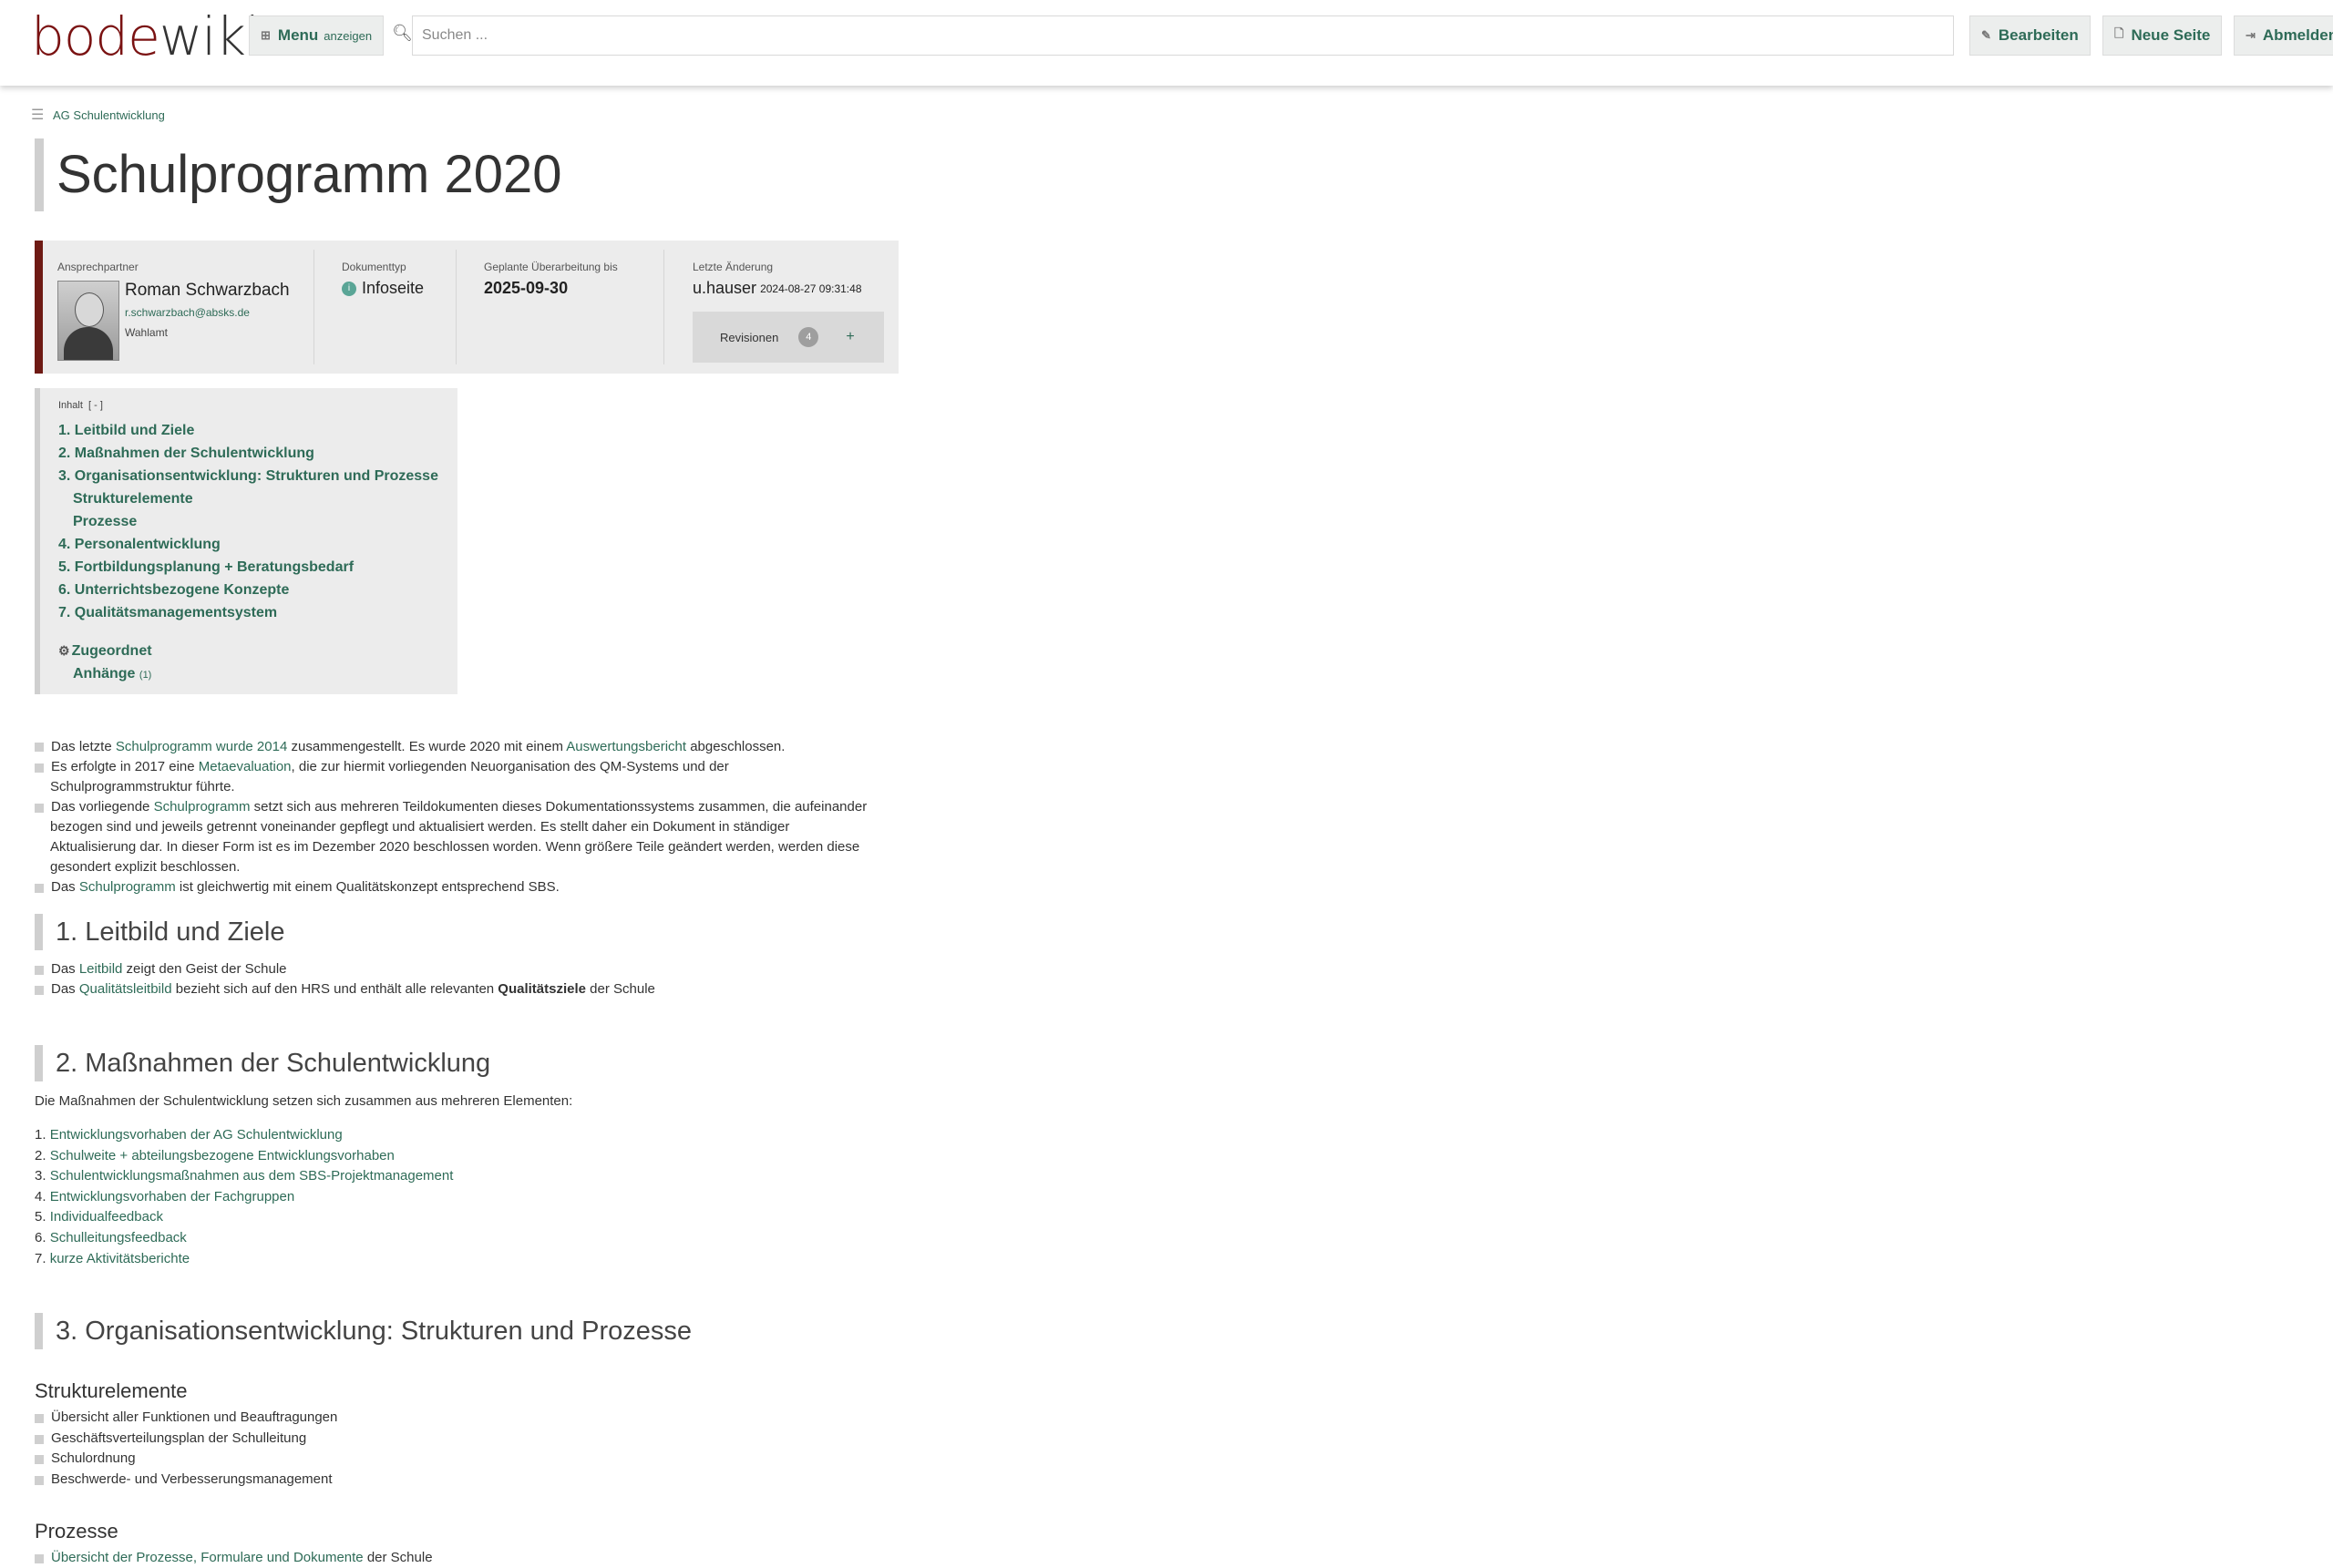 This screenshot has width=2333, height=1568. Describe the element at coordinates (317, 35) in the screenshot. I see `menu-button: ⊞ Menu anzeigen` at that location.